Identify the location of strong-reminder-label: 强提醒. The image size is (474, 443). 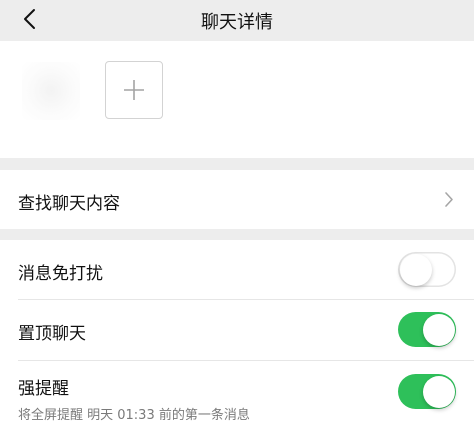
(43, 389).